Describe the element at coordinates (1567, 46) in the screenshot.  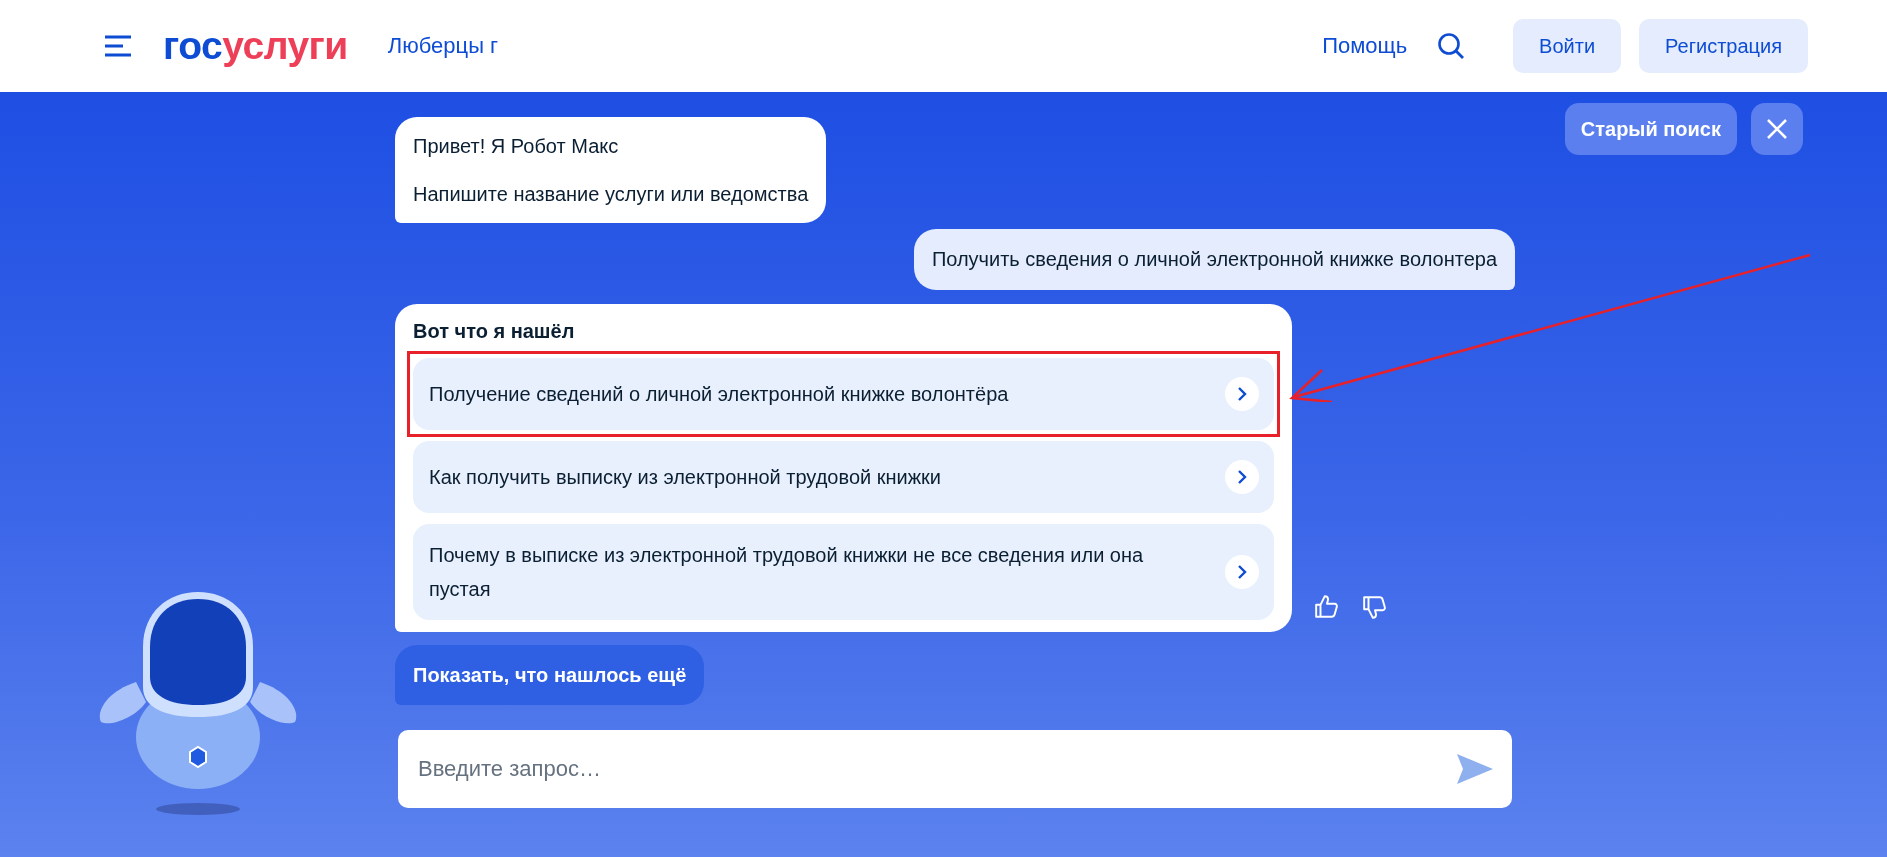
I see `login-button: Войти` at that location.